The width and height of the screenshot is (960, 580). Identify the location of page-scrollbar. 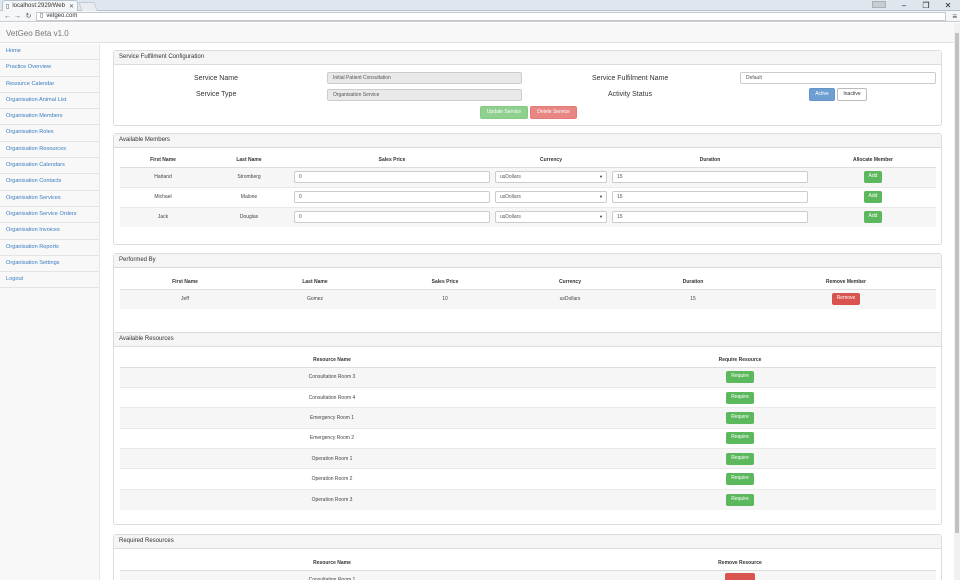
(957, 301).